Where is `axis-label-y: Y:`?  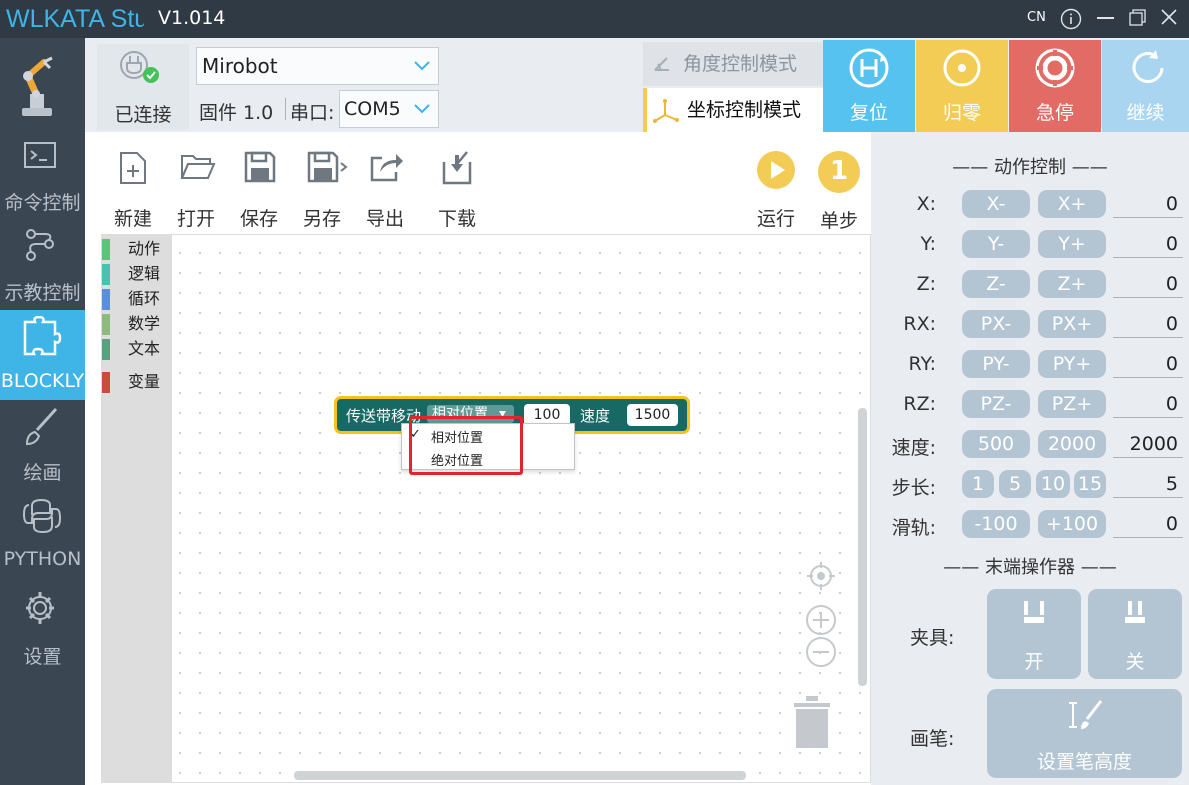 axis-label-y: Y: is located at coordinates (928, 244).